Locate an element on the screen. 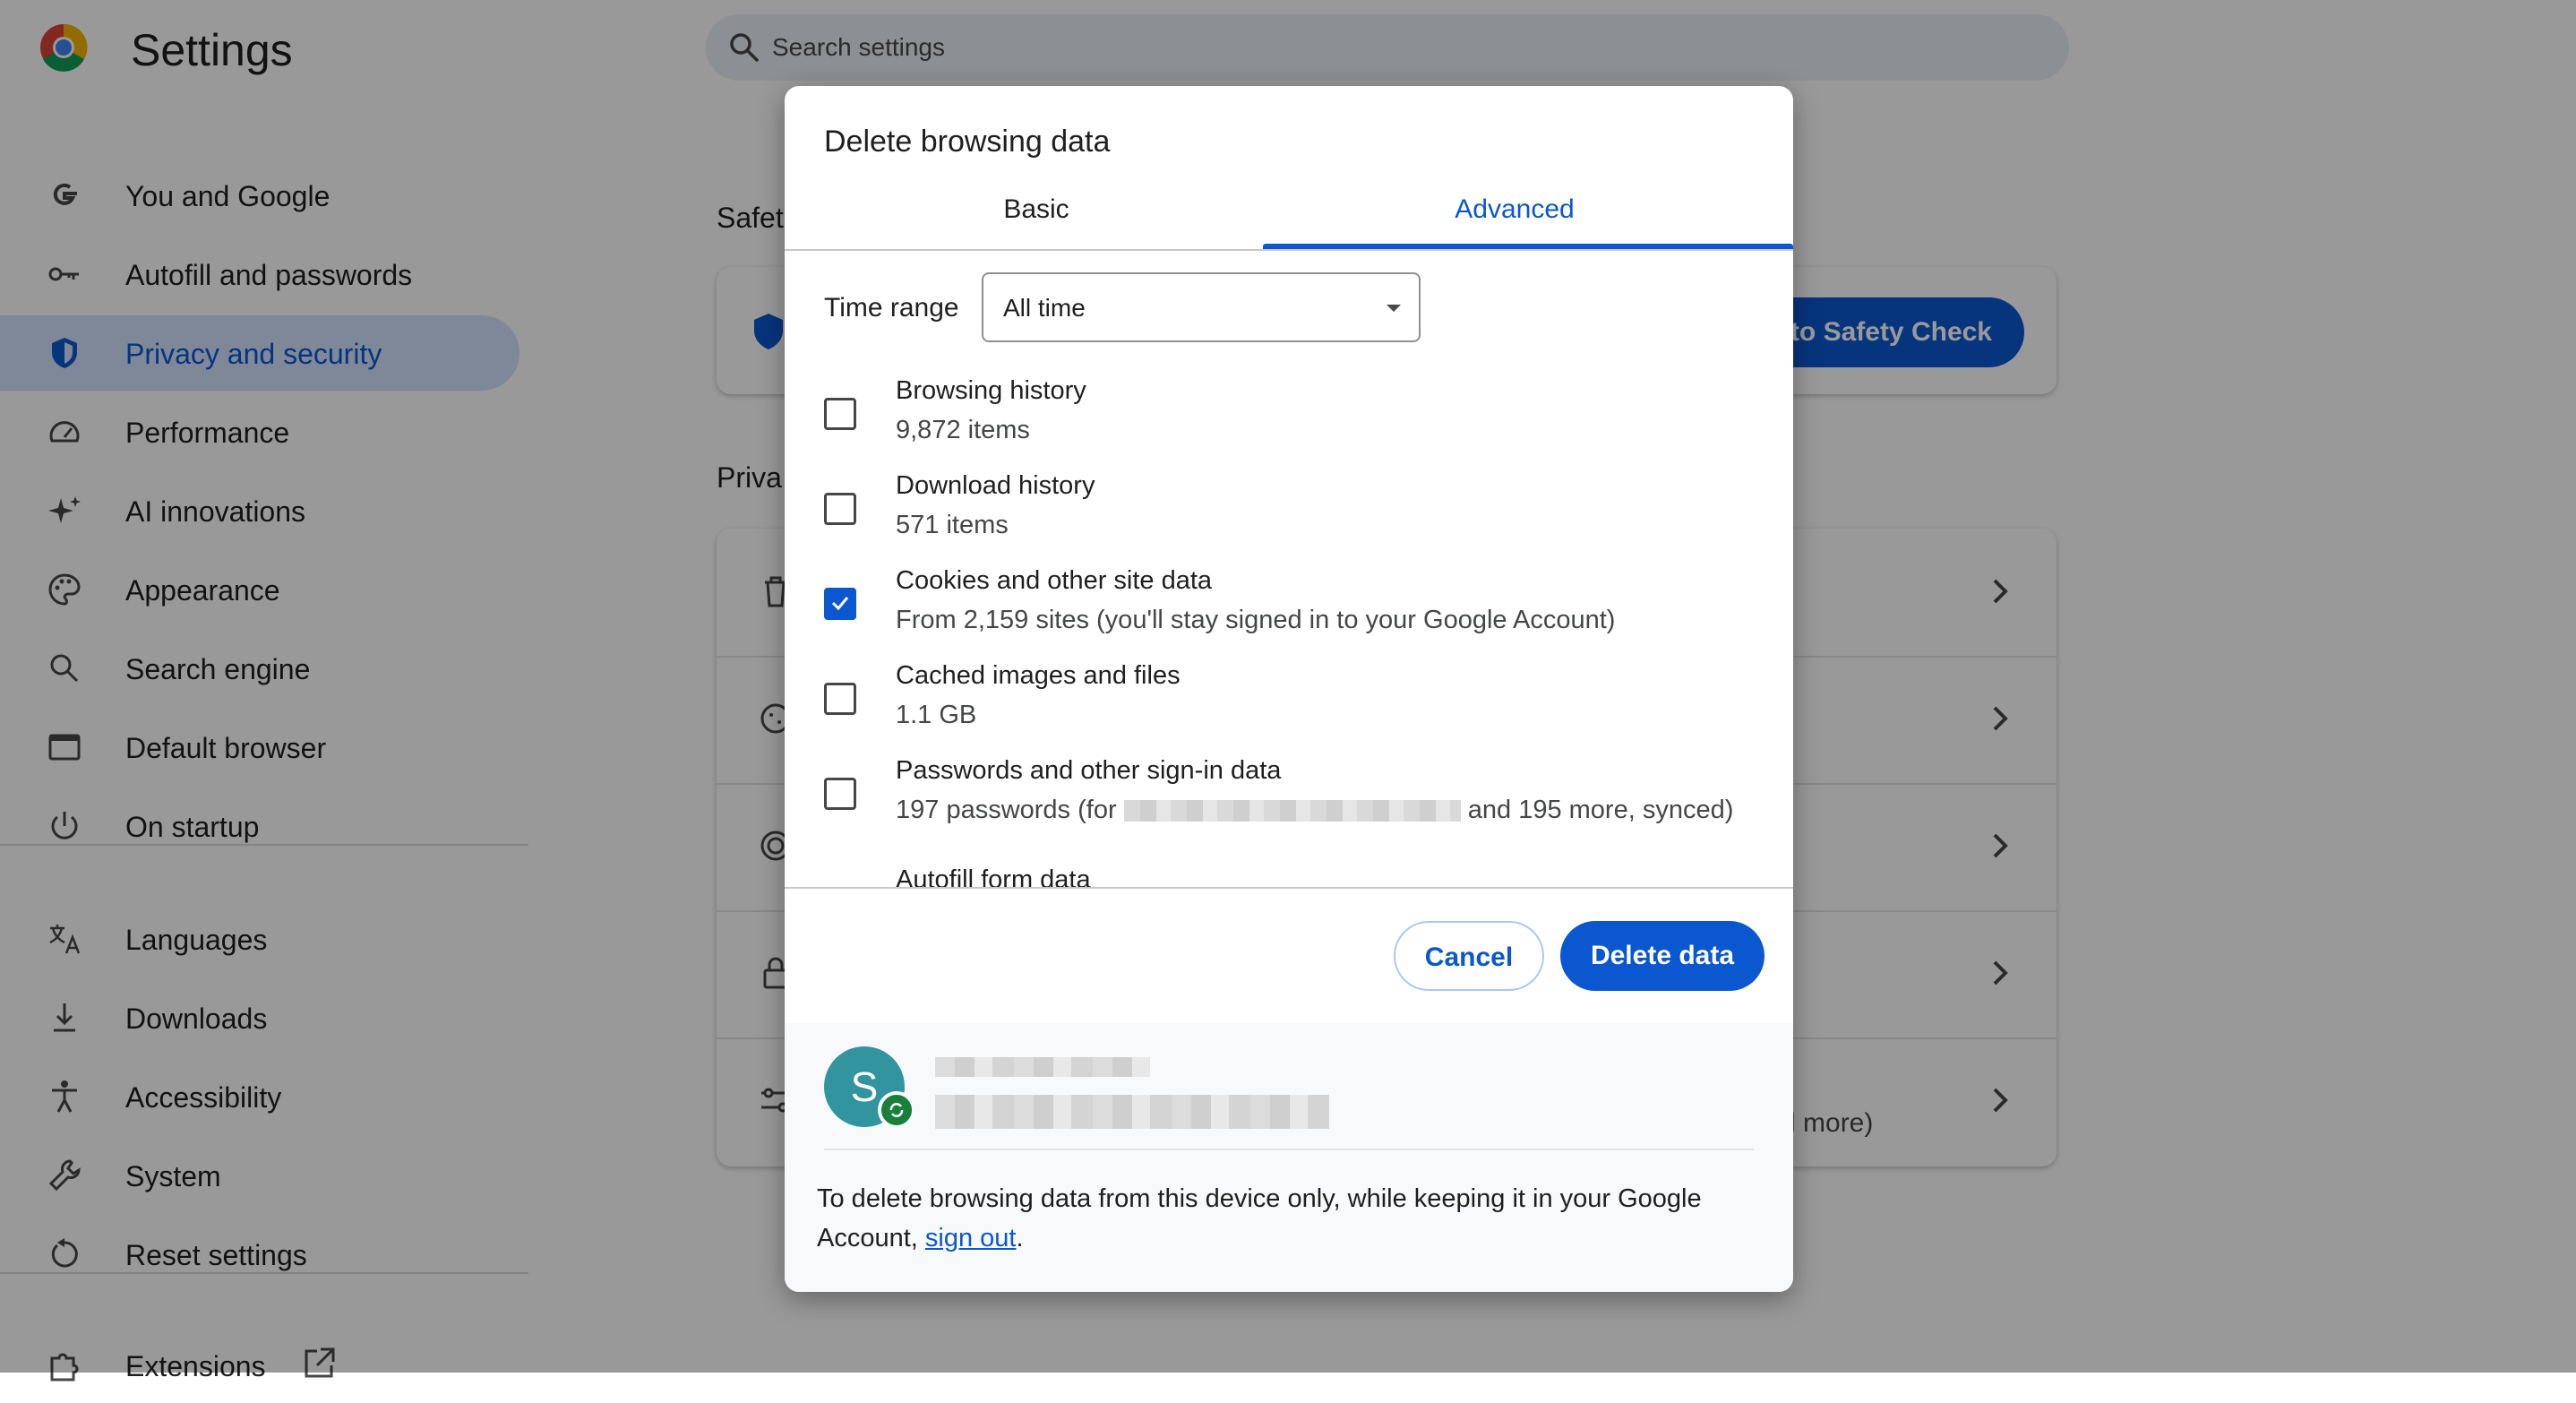 The height and width of the screenshot is (1403, 2576). delete-data-button: Delete data is located at coordinates (1662, 956).